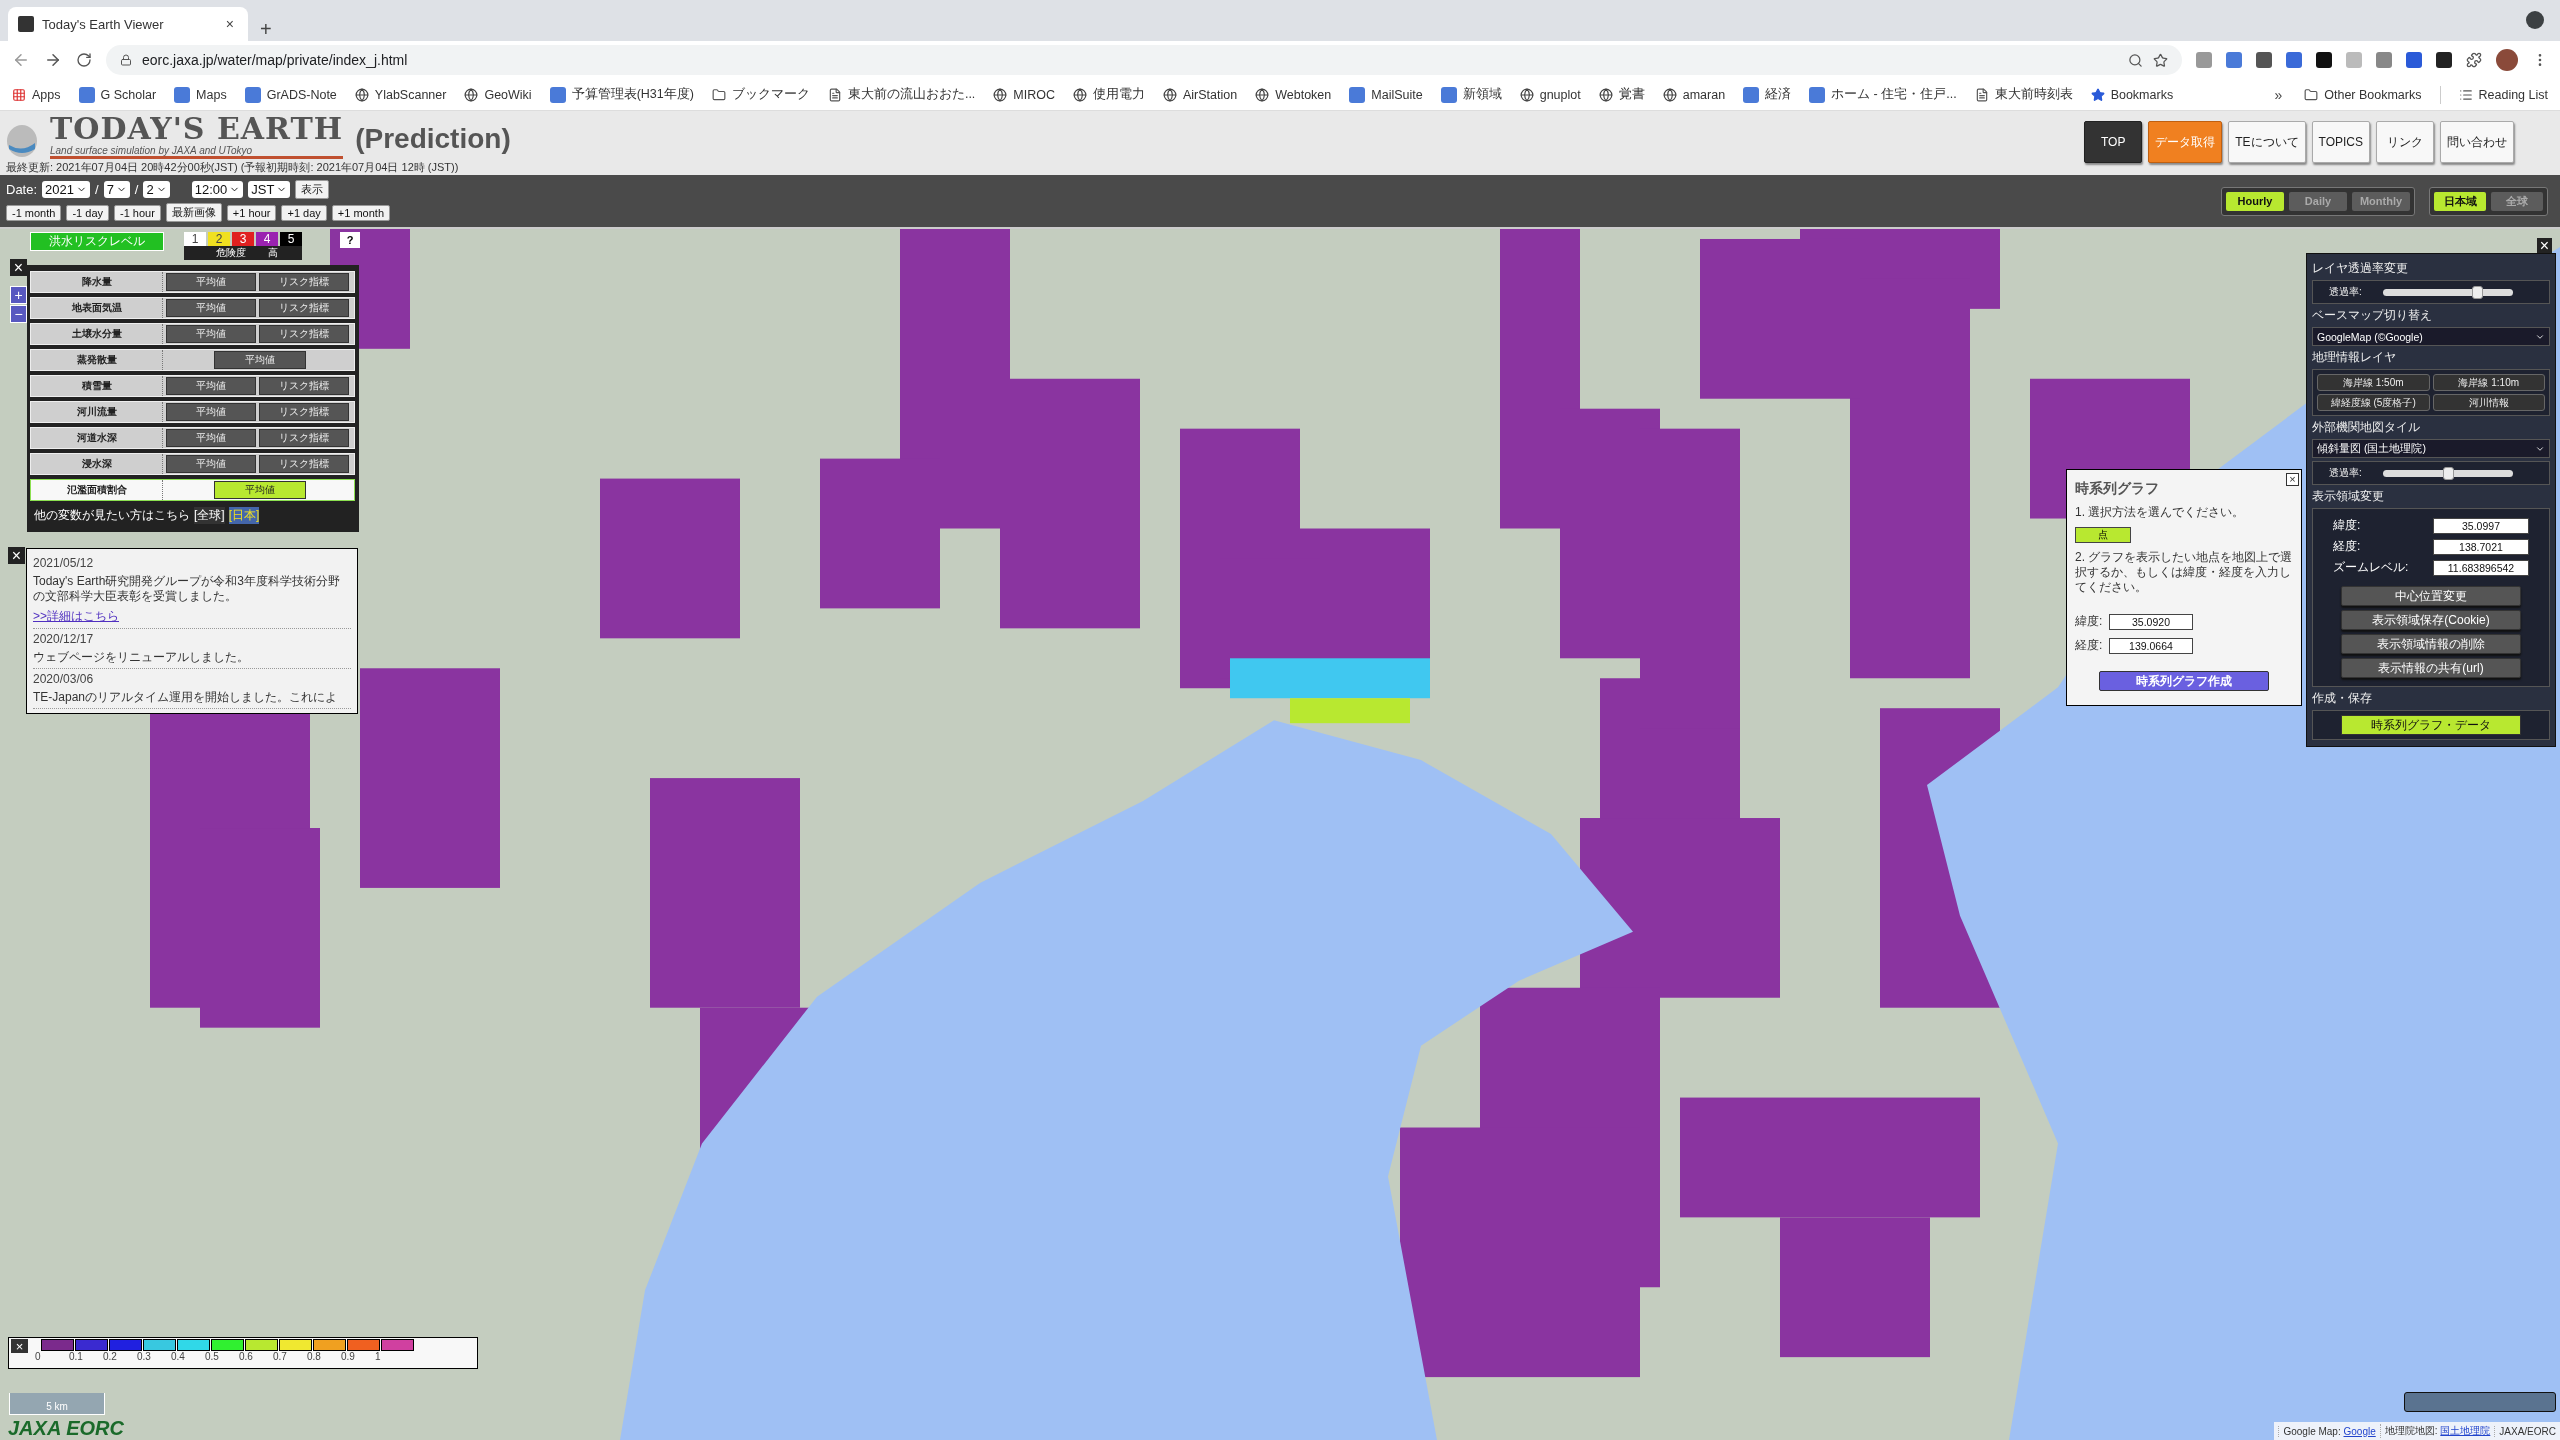 This screenshot has height=1440, width=2560. What do you see at coordinates (2431, 336) in the screenshot?
I see `basemap-select: GoogleMap (©Google)` at bounding box center [2431, 336].